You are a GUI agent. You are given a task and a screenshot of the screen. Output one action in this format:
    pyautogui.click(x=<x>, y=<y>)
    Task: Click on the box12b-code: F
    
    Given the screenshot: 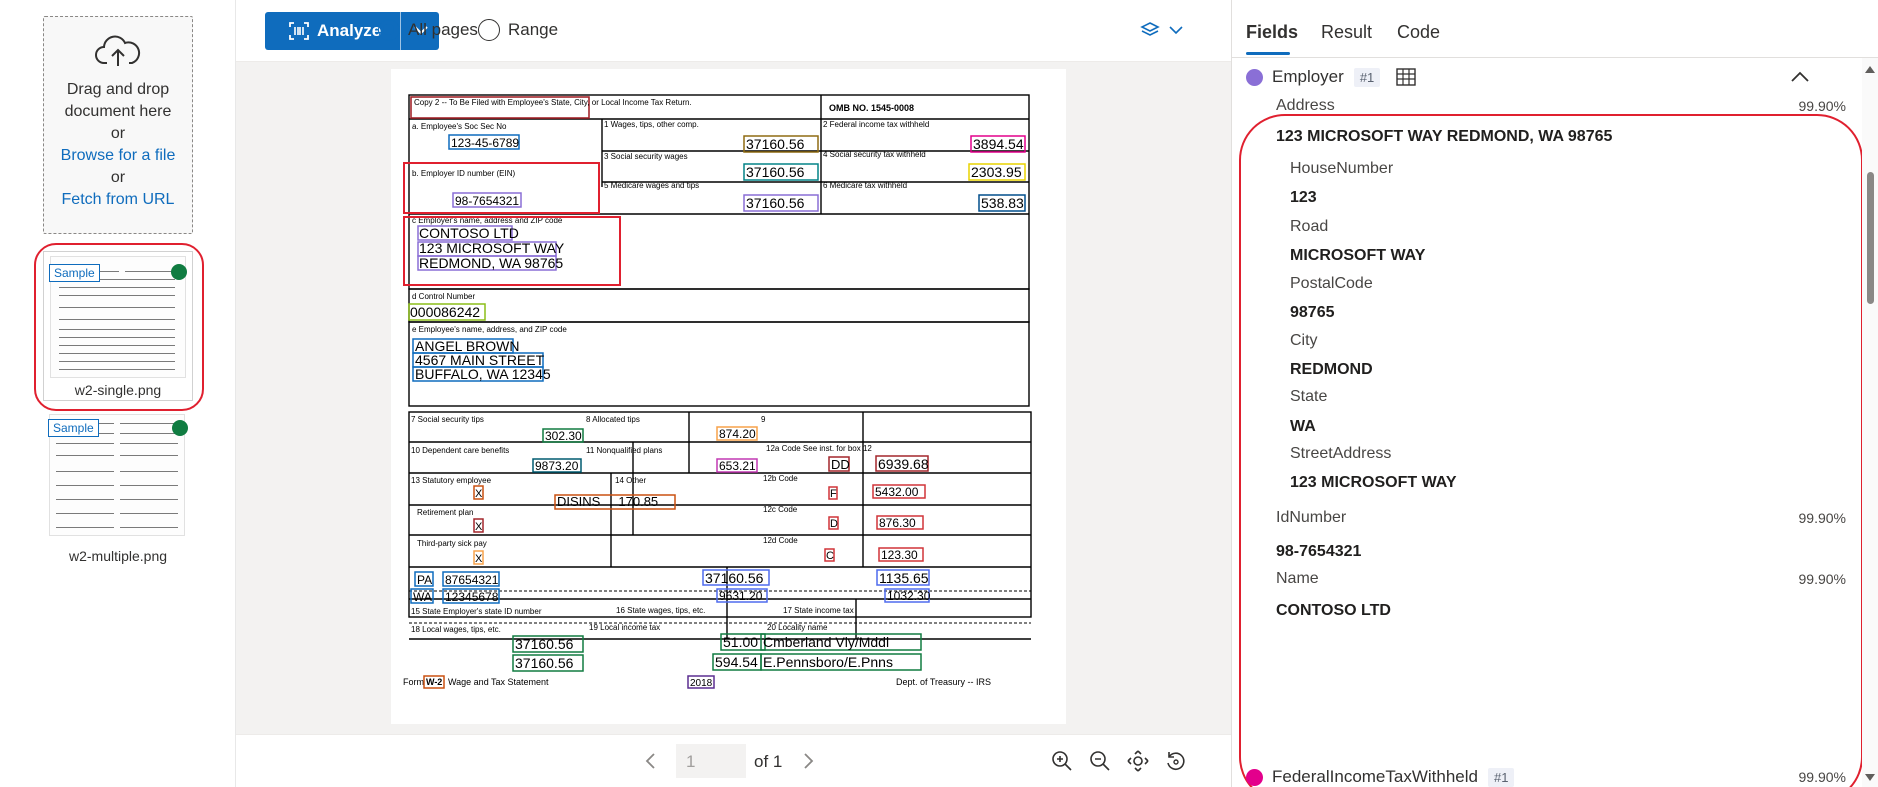 What is the action you would take?
    pyautogui.click(x=833, y=494)
    